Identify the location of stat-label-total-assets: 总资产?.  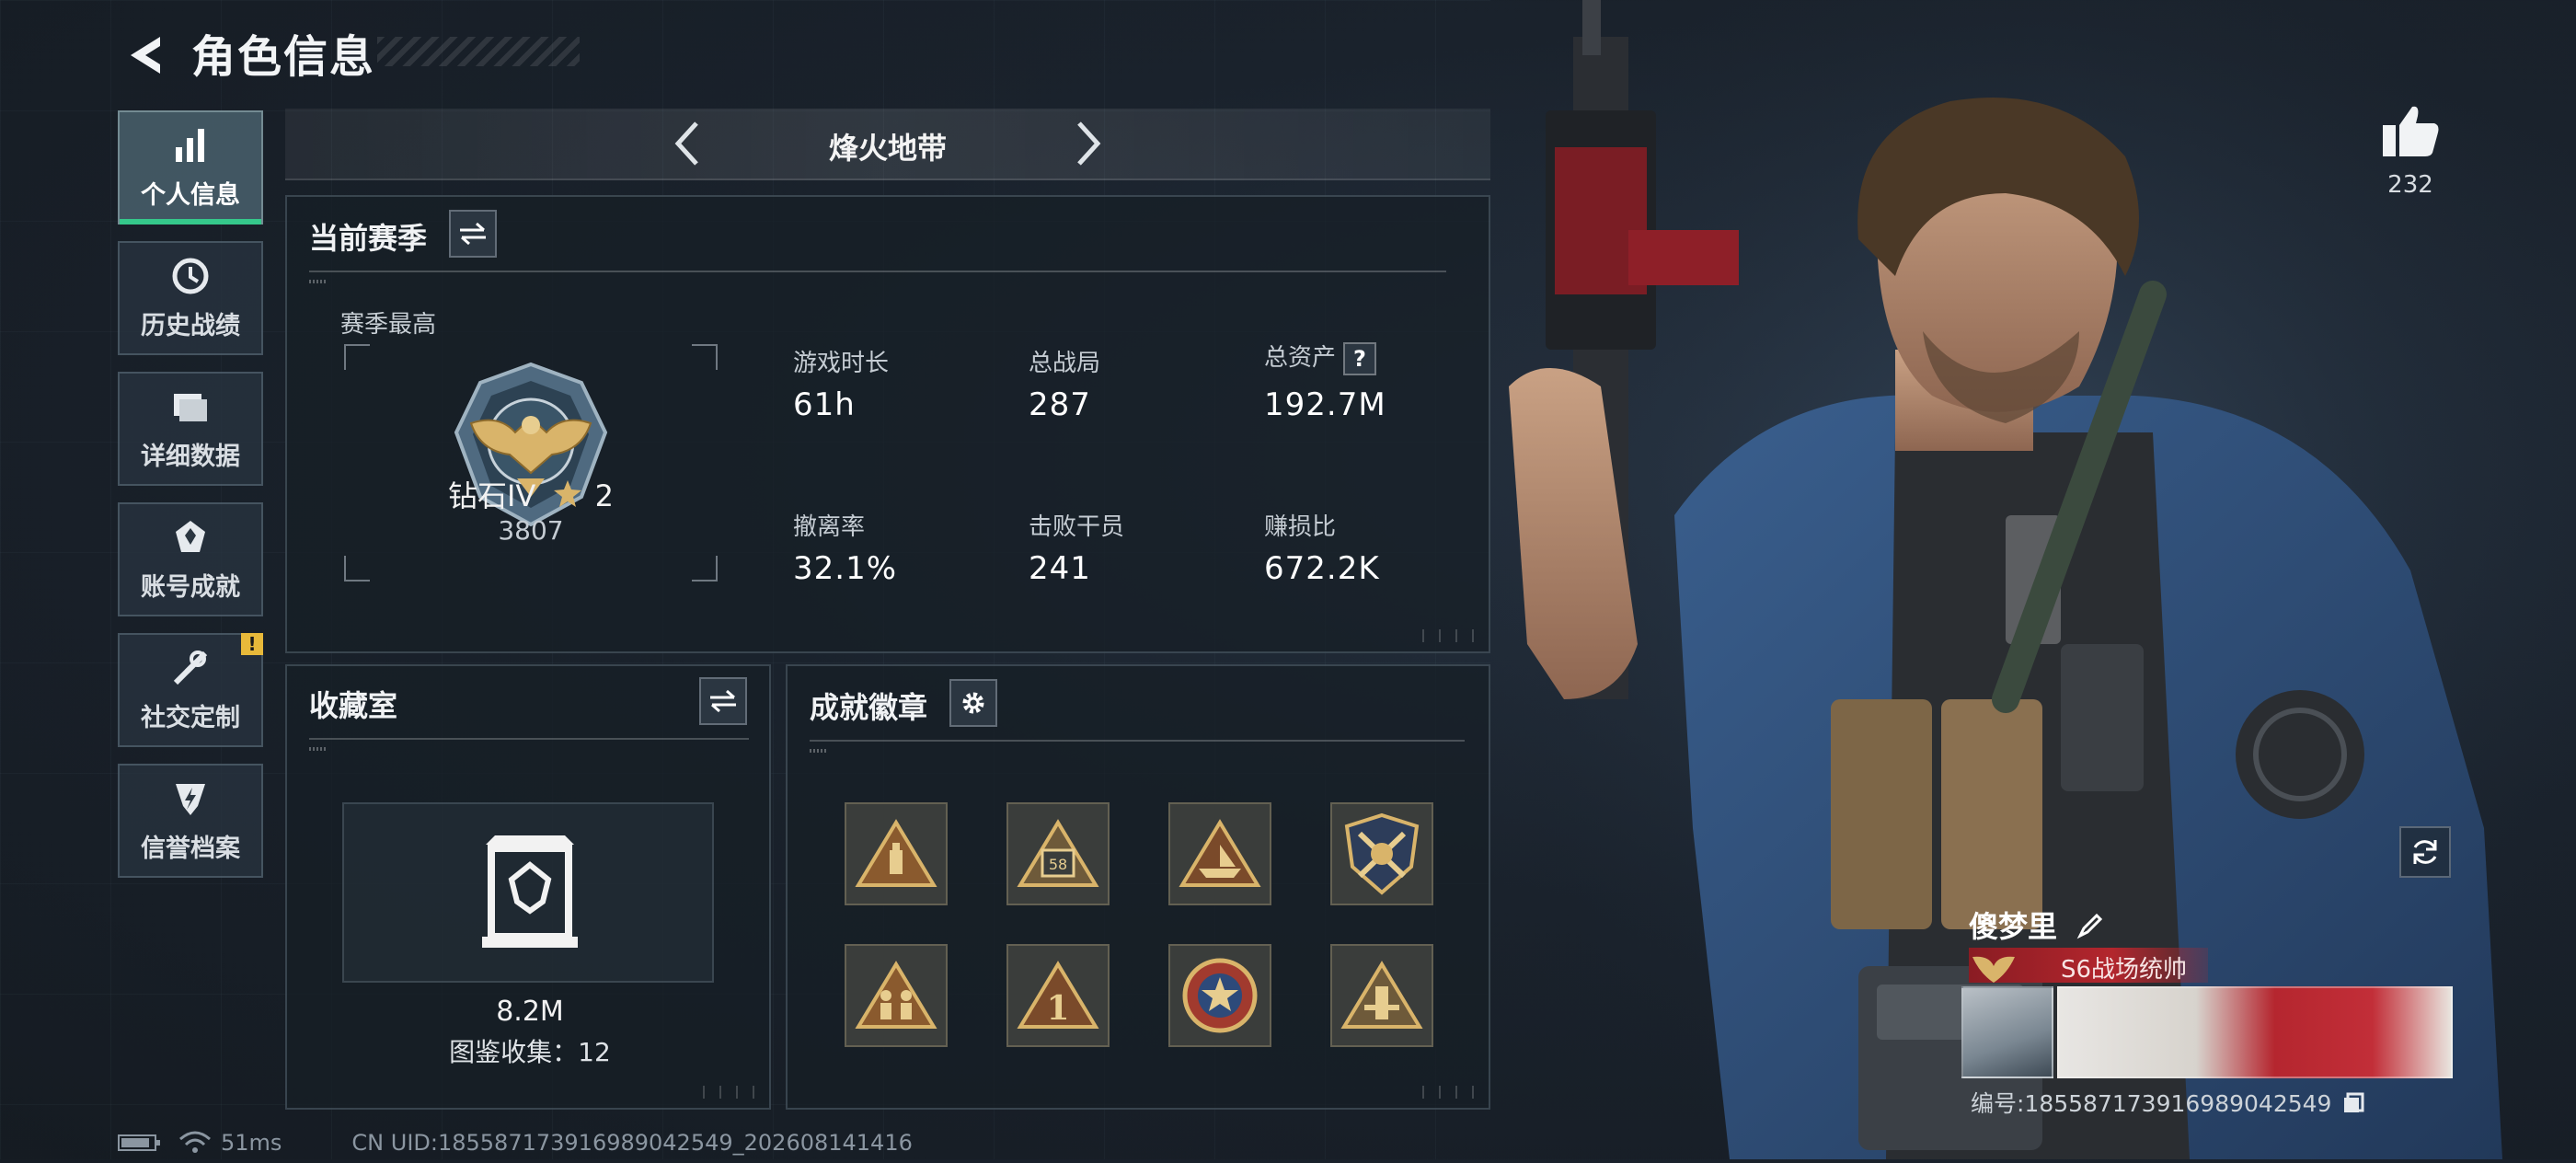
(1320, 357).